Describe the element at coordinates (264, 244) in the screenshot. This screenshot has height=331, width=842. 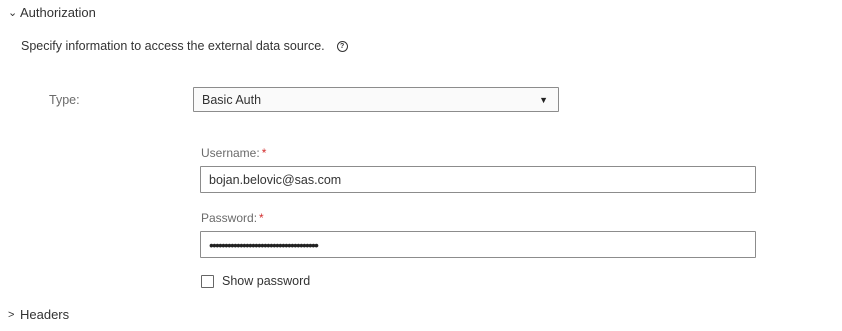
I see `password-masked-value: ••••••••••••••••••••••••••••••••••••` at that location.